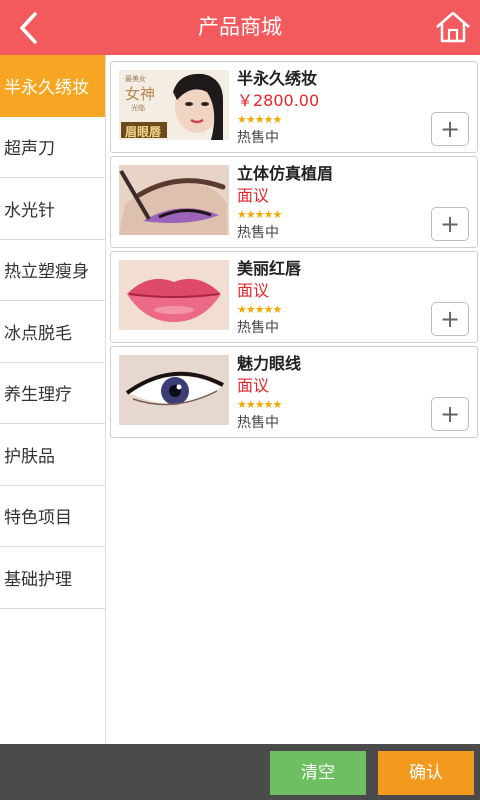 This screenshot has width=480, height=800. Describe the element at coordinates (294, 297) in the screenshot. I see `product-card: 美丽红唇 面议 ★★★★★ 热售中 +` at that location.